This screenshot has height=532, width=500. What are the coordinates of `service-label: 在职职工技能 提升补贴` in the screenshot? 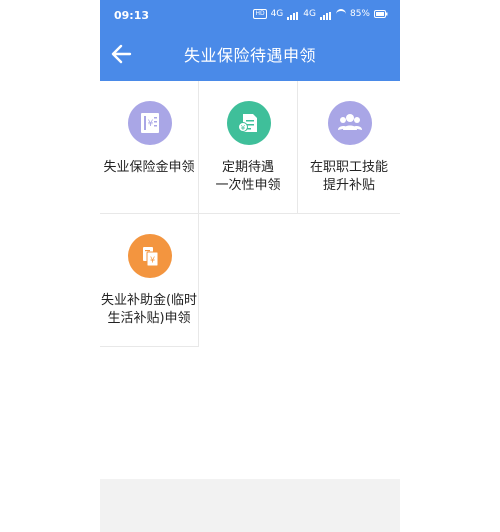 It's located at (348, 176).